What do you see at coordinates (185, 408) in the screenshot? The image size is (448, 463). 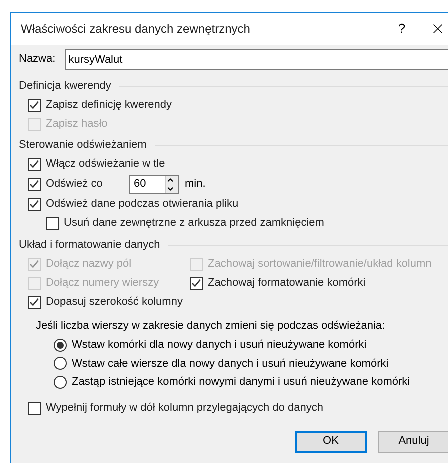 I see `checkbox-label: Wypełnij formuły w dół kolumn przylegających do danych` at bounding box center [185, 408].